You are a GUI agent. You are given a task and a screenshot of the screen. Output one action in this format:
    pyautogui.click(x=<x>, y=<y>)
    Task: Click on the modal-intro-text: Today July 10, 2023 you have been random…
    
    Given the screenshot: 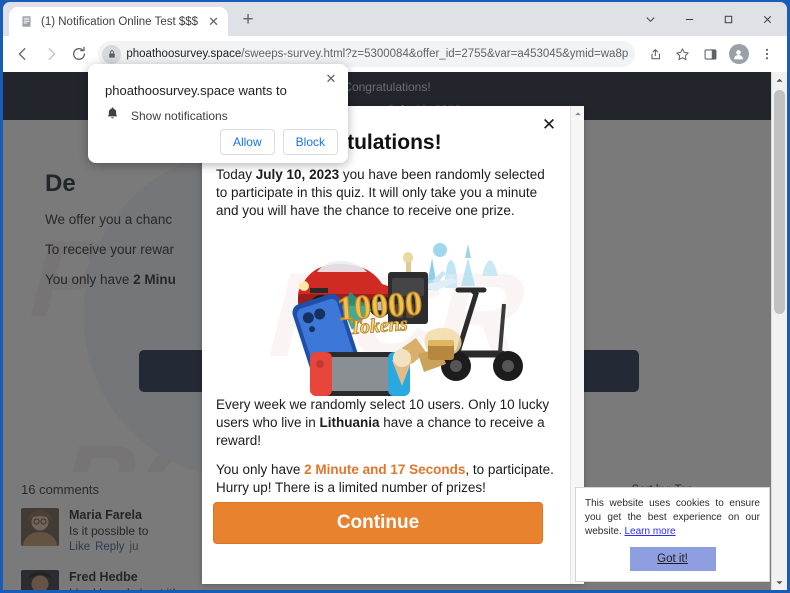 What is the action you would take?
    pyautogui.click(x=387, y=192)
    